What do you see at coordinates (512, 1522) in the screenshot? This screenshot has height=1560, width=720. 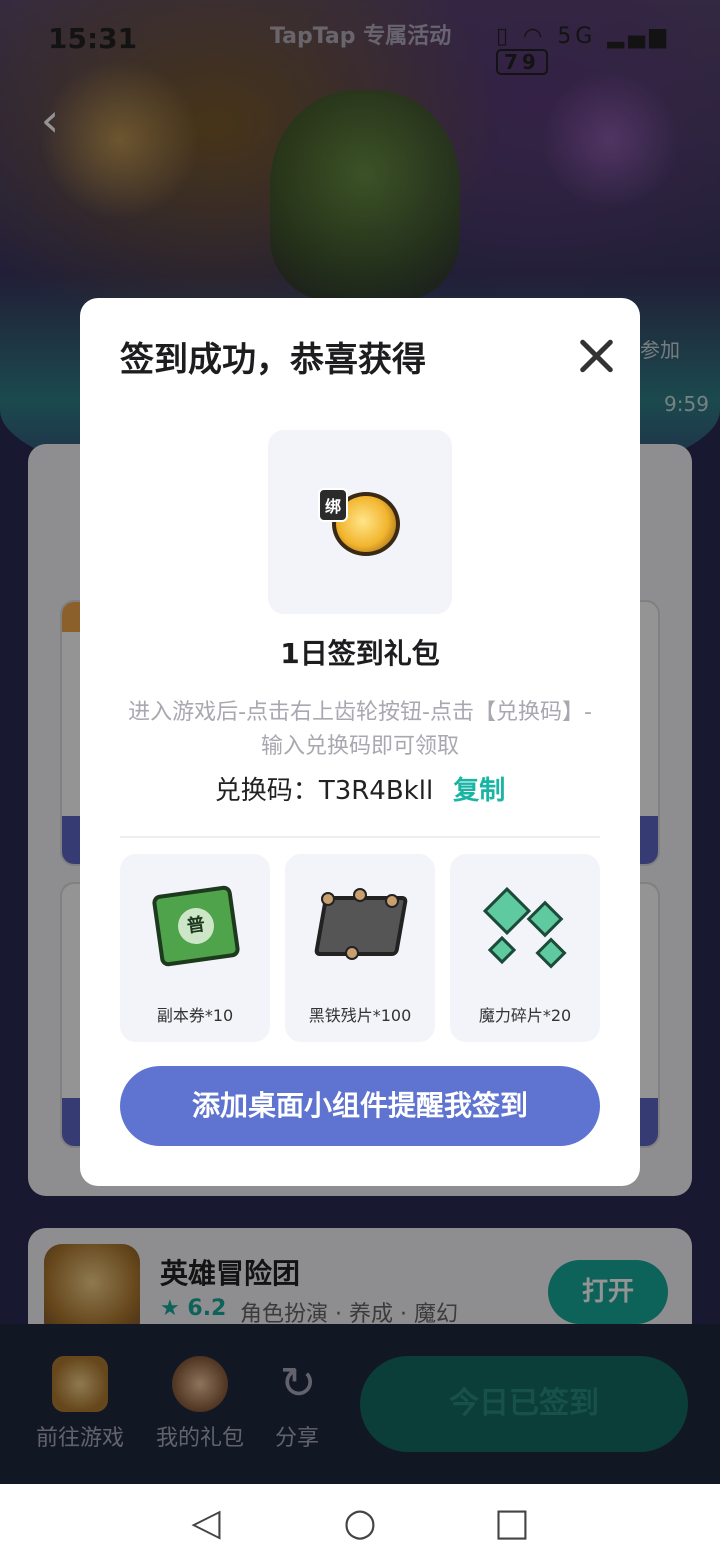 I see `nav-recents-icon: □` at bounding box center [512, 1522].